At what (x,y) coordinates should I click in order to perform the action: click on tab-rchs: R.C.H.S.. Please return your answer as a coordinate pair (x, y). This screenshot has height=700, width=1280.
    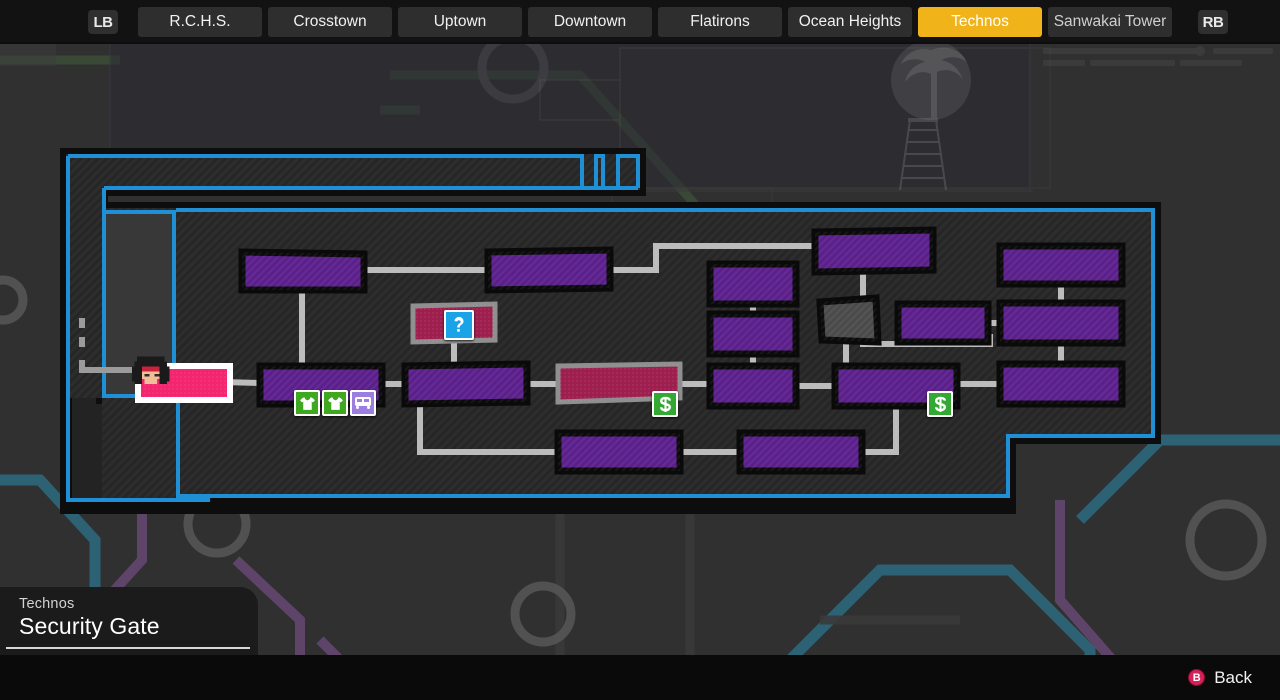
    Looking at the image, I should click on (200, 22).